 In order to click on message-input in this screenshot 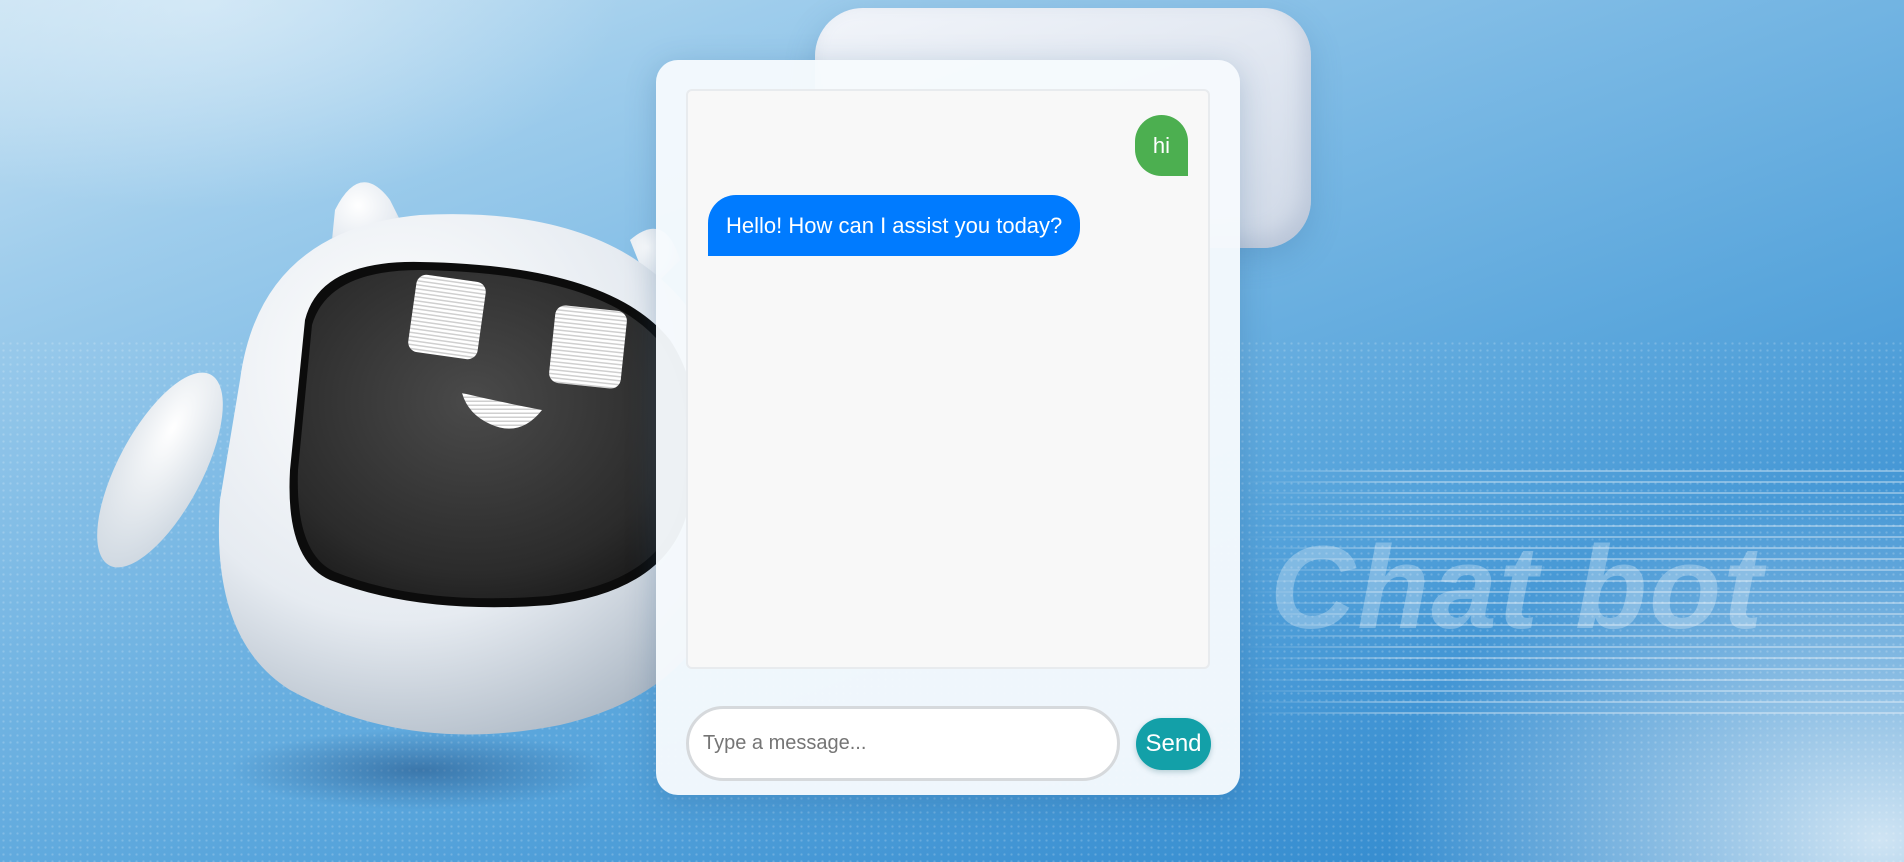, I will do `click(903, 743)`.